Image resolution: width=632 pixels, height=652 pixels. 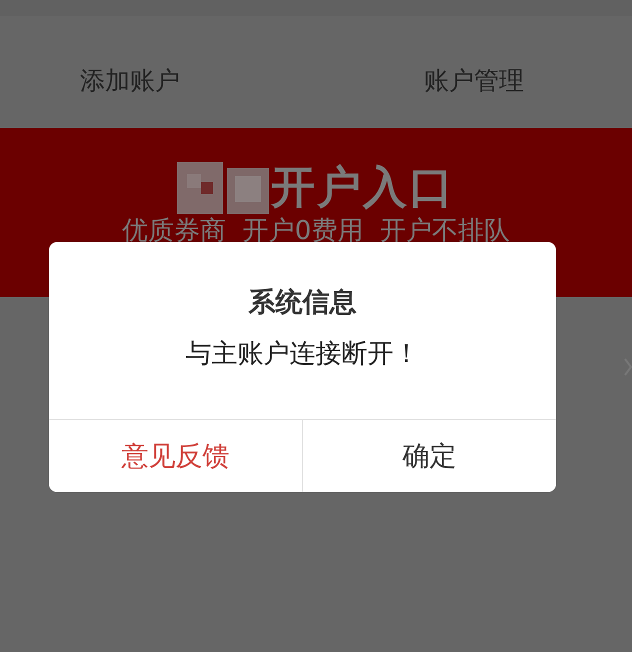 What do you see at coordinates (474, 80) in the screenshot?
I see `header-tab: 账户管理` at bounding box center [474, 80].